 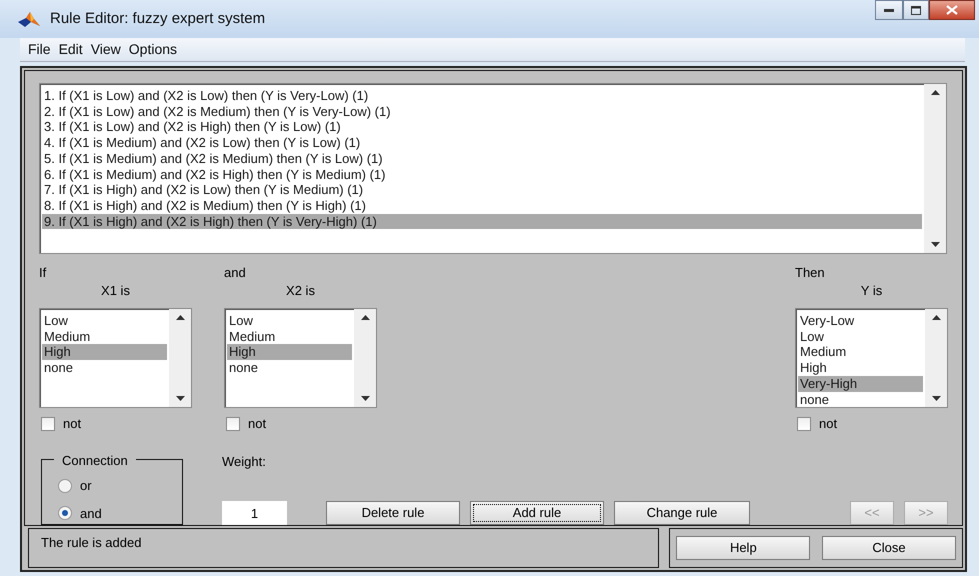 I want to click on rule-item: 6. If (X1 is Medium) and (X2 is High) then (Y is Medium) (1), so click(x=482, y=174).